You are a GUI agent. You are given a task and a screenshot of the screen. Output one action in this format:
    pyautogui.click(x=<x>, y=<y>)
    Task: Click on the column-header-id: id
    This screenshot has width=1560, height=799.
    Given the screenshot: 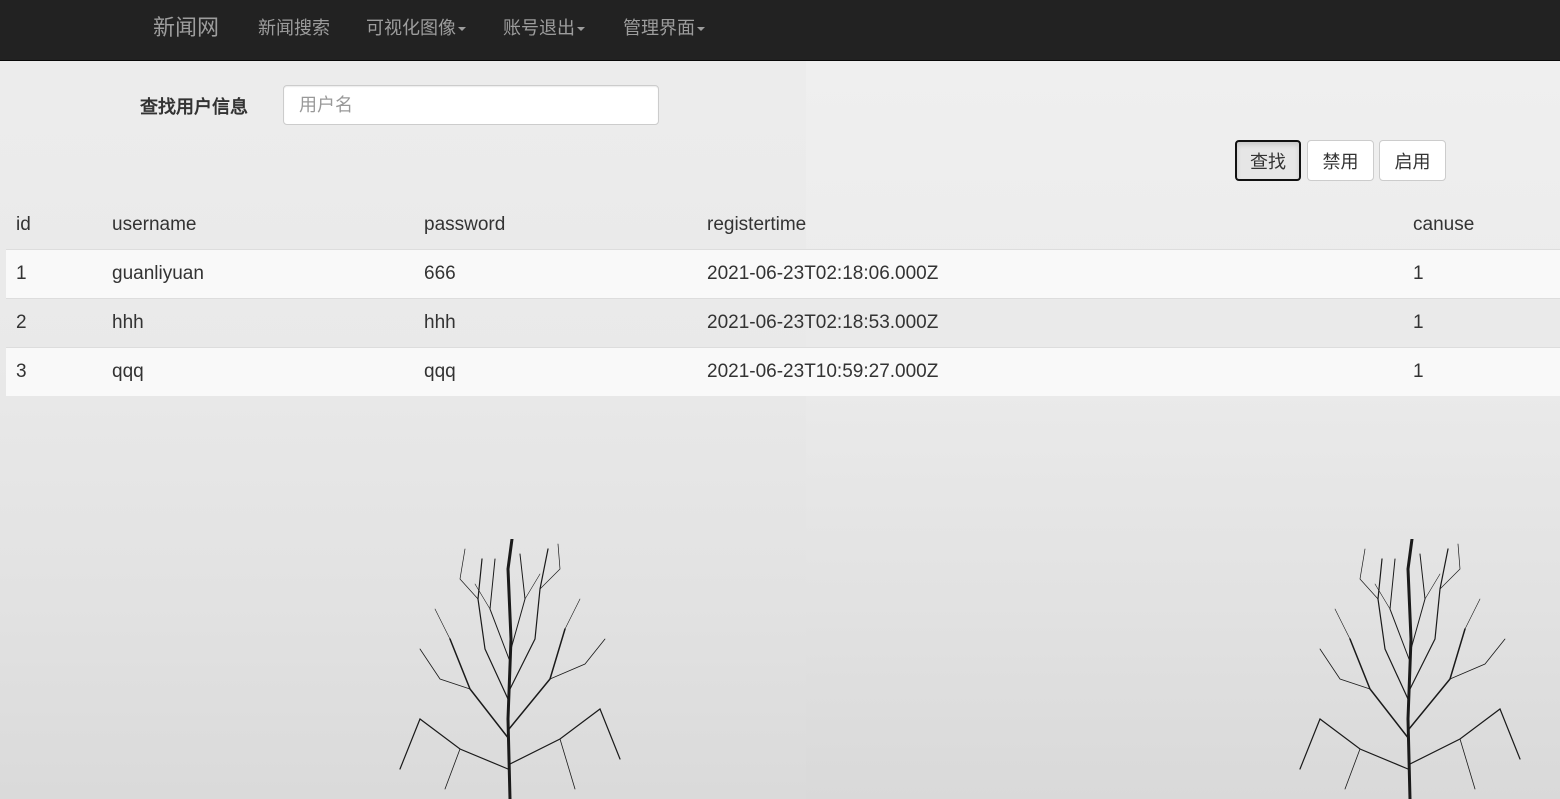 What is the action you would take?
    pyautogui.click(x=54, y=225)
    